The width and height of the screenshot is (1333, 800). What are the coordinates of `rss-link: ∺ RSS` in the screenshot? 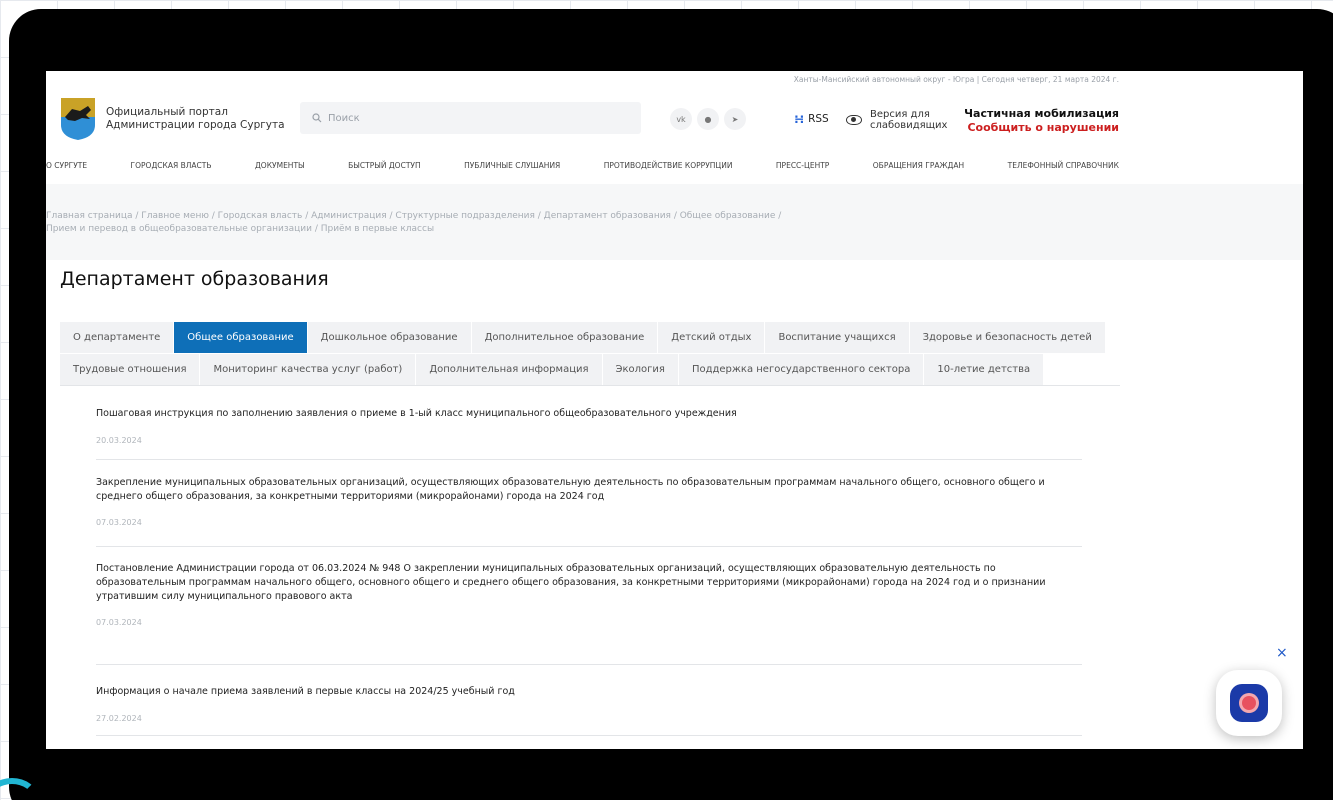 It's located at (811, 119).